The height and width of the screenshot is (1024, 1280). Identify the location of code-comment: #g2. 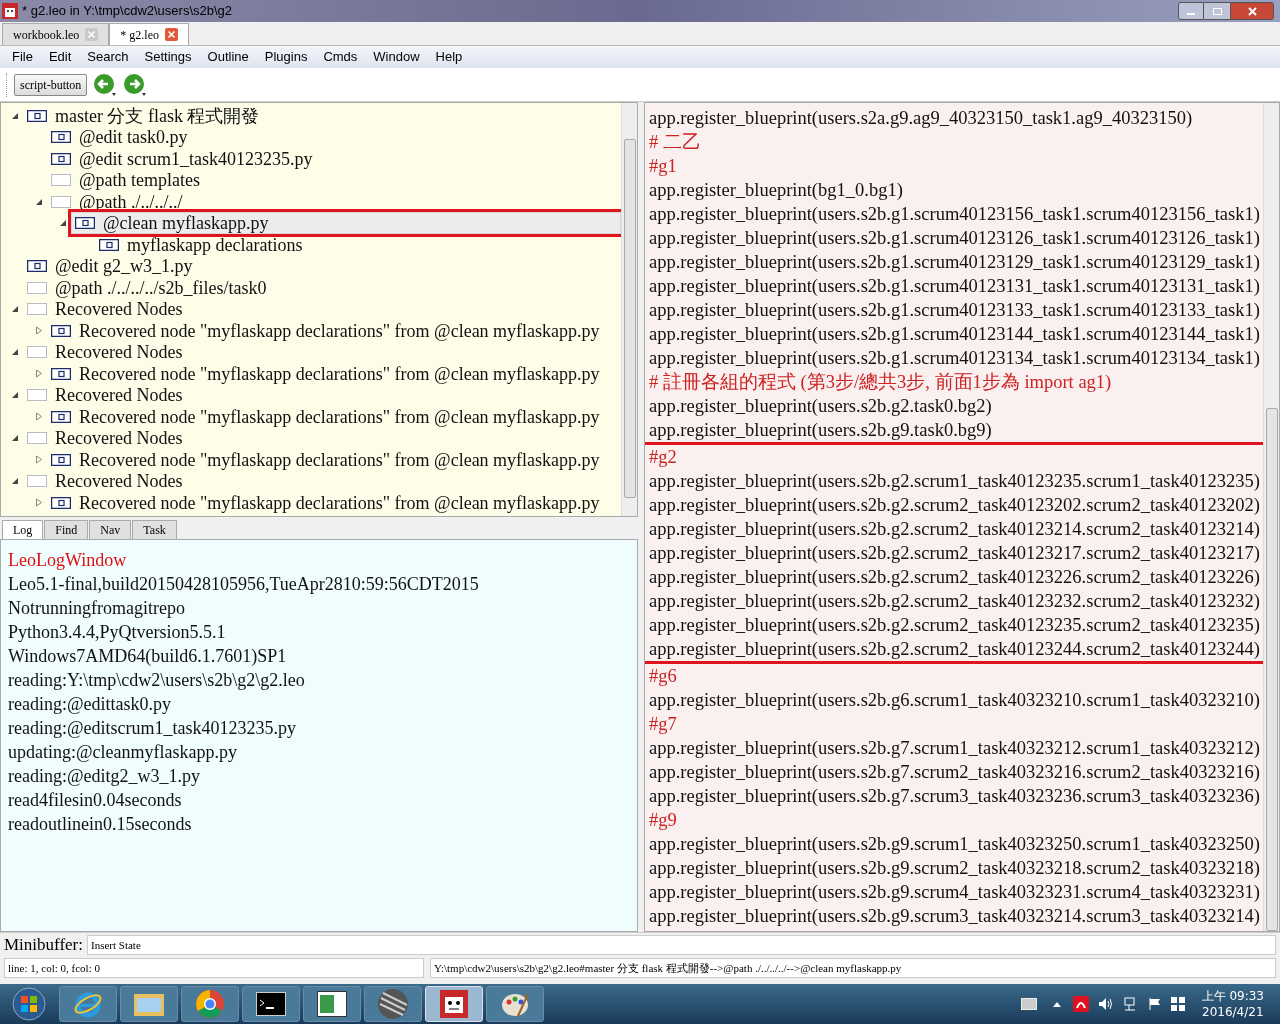
(662, 457).